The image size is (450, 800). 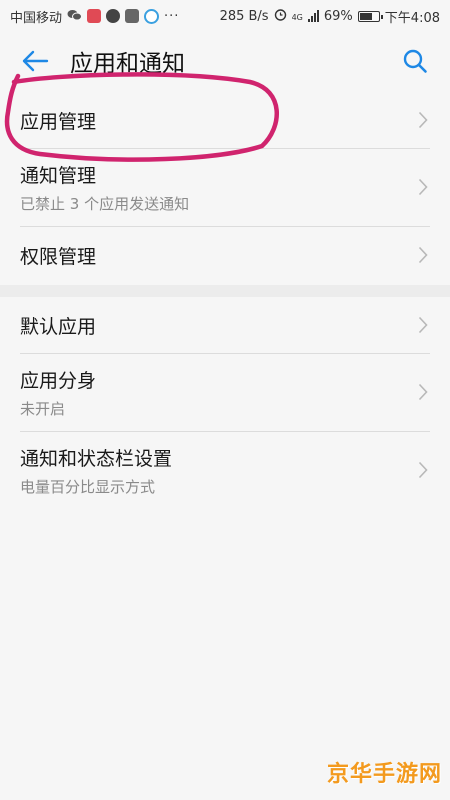 I want to click on app-notification-icon, so click(x=94, y=16).